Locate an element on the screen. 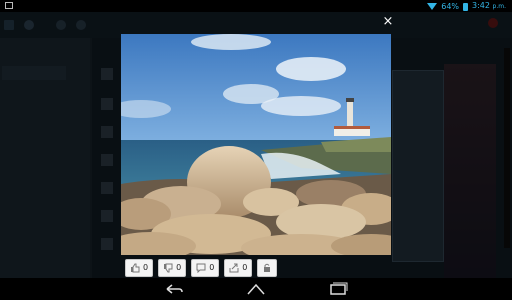  home-icon is located at coordinates (256, 289).